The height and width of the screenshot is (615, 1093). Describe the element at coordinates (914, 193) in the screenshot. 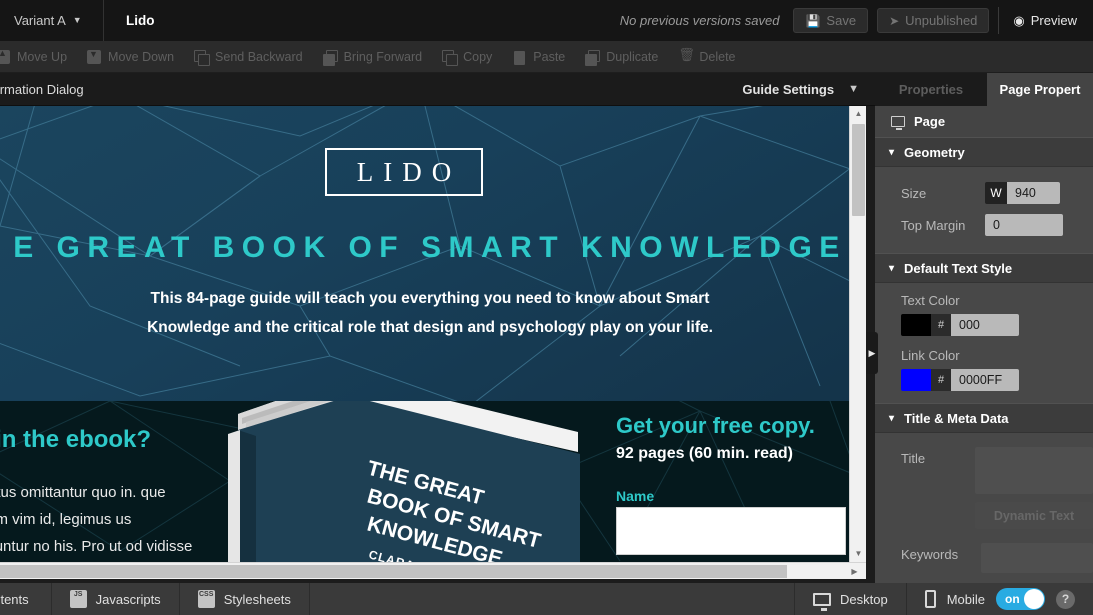

I see `size-label: Size` at that location.